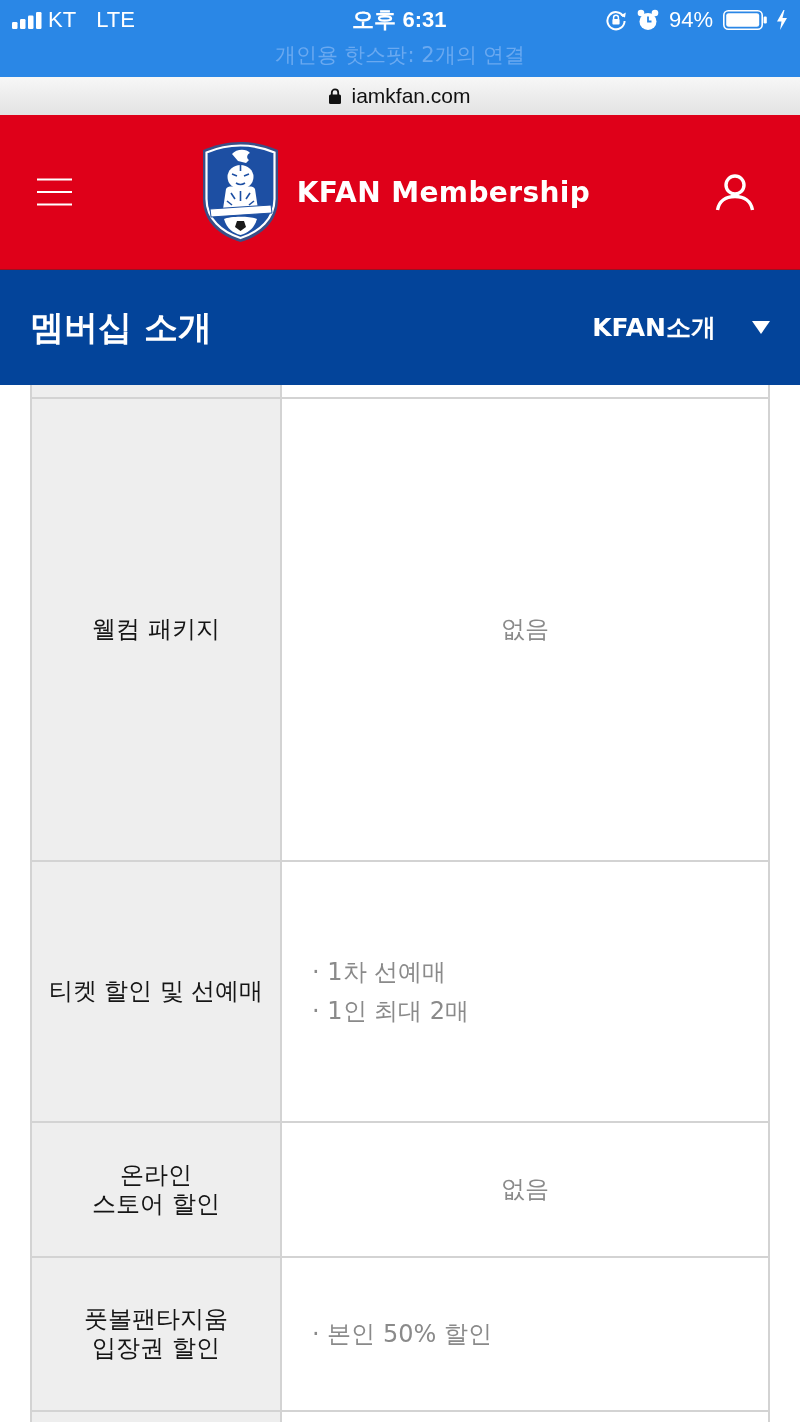 This screenshot has height=1422, width=800. I want to click on table-header-cell: 풋볼팬타지움 입장권 할인, so click(157, 1334).